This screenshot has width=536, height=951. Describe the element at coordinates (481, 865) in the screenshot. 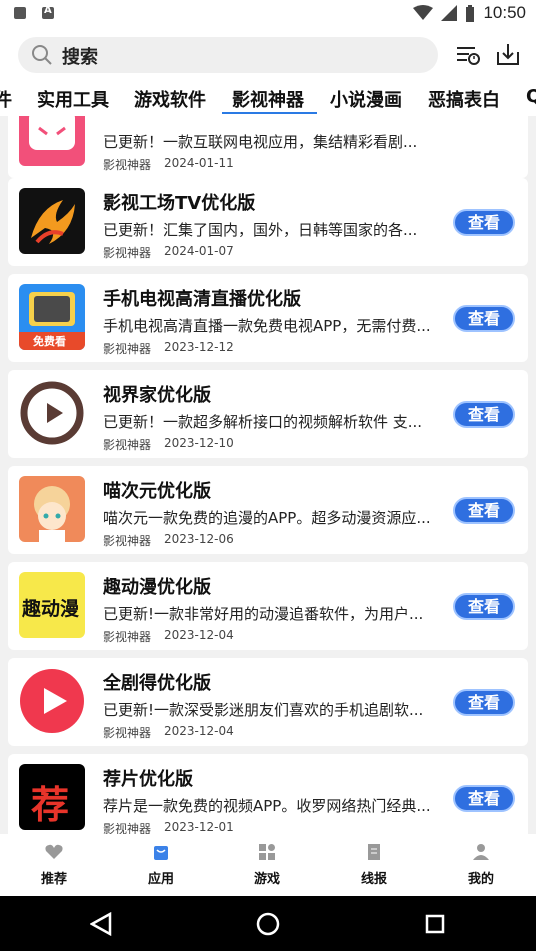

I see `nav-profile: 我的` at that location.